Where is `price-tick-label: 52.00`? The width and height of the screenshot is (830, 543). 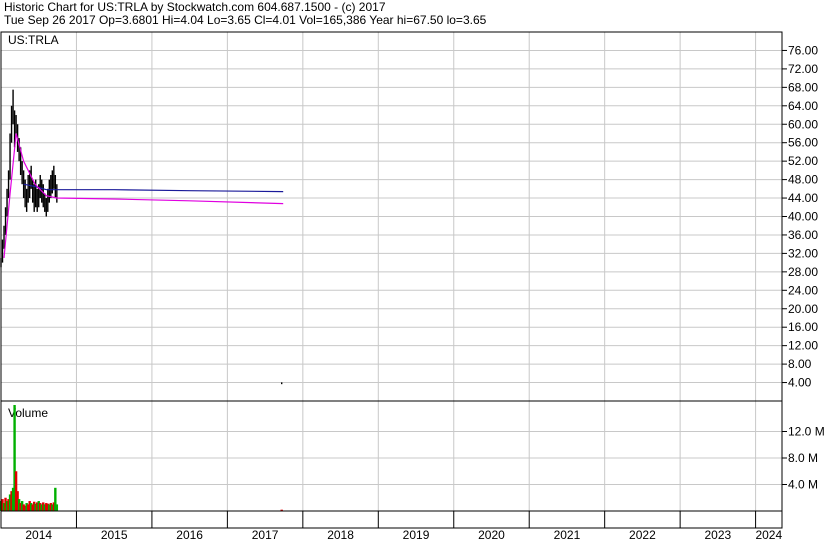
price-tick-label: 52.00 is located at coordinates (803, 161).